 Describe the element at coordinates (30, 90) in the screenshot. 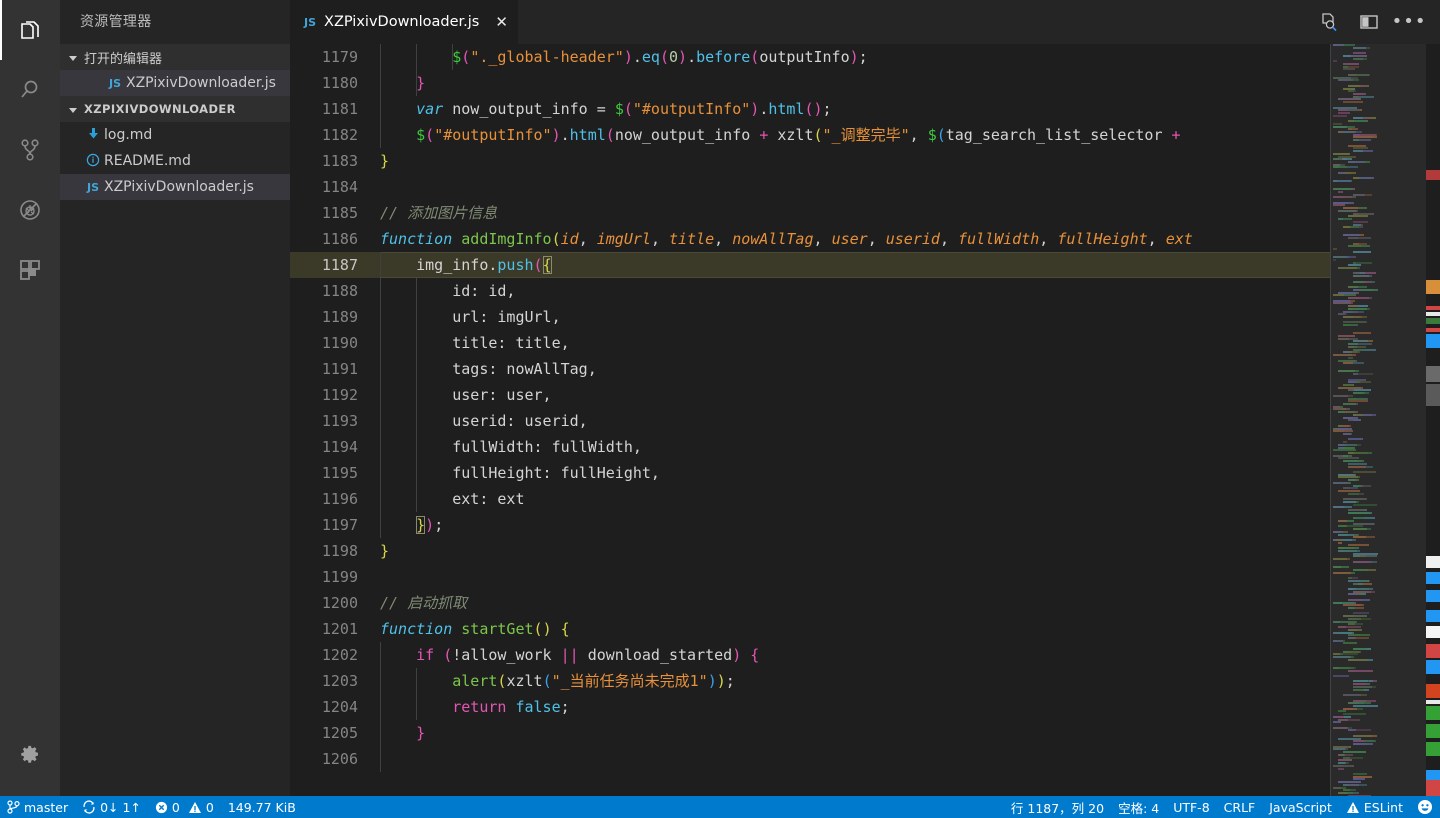

I see `activitybar-item-search` at that location.